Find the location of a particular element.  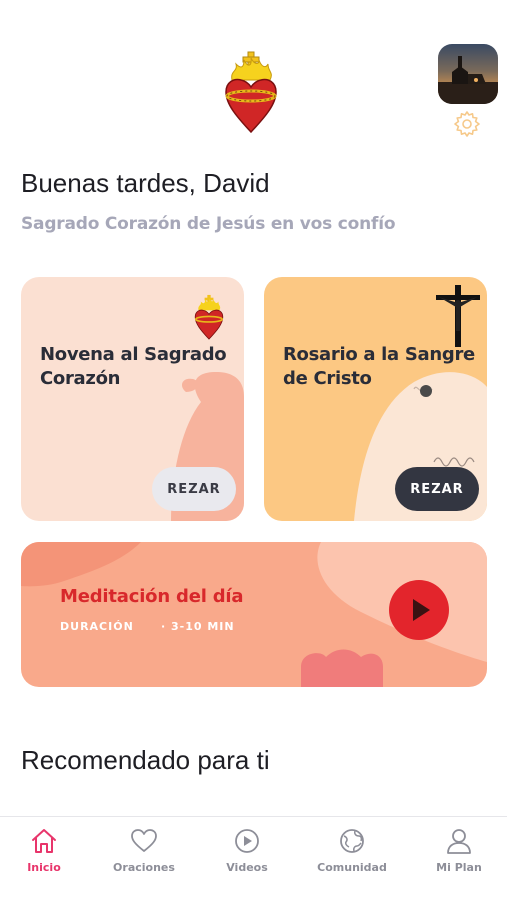

church-photo is located at coordinates (468, 80).